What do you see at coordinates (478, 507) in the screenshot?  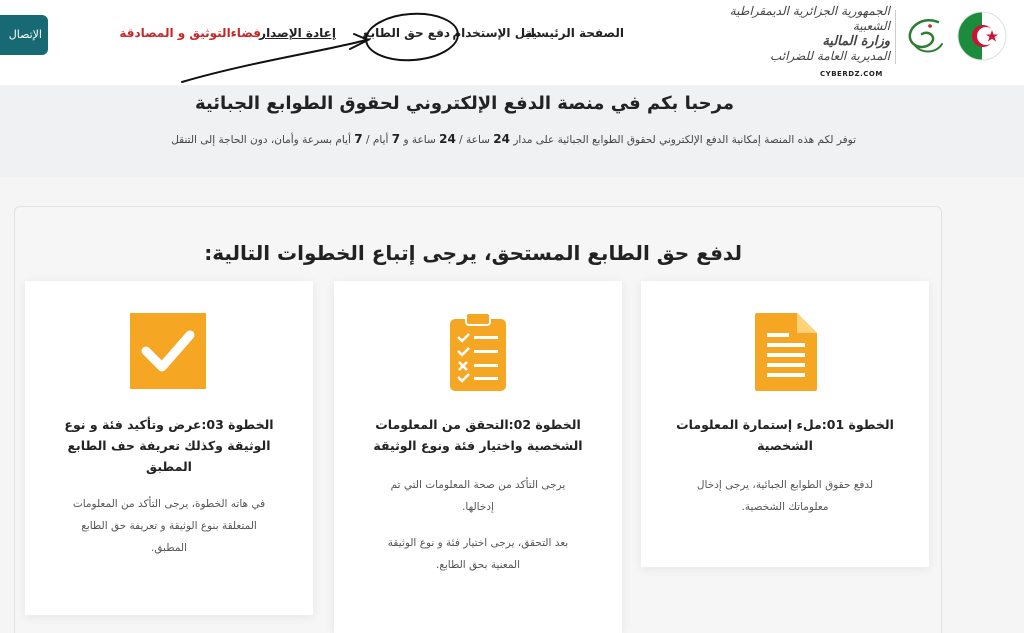 I see `step2-text-line2: إدخالها.` at bounding box center [478, 507].